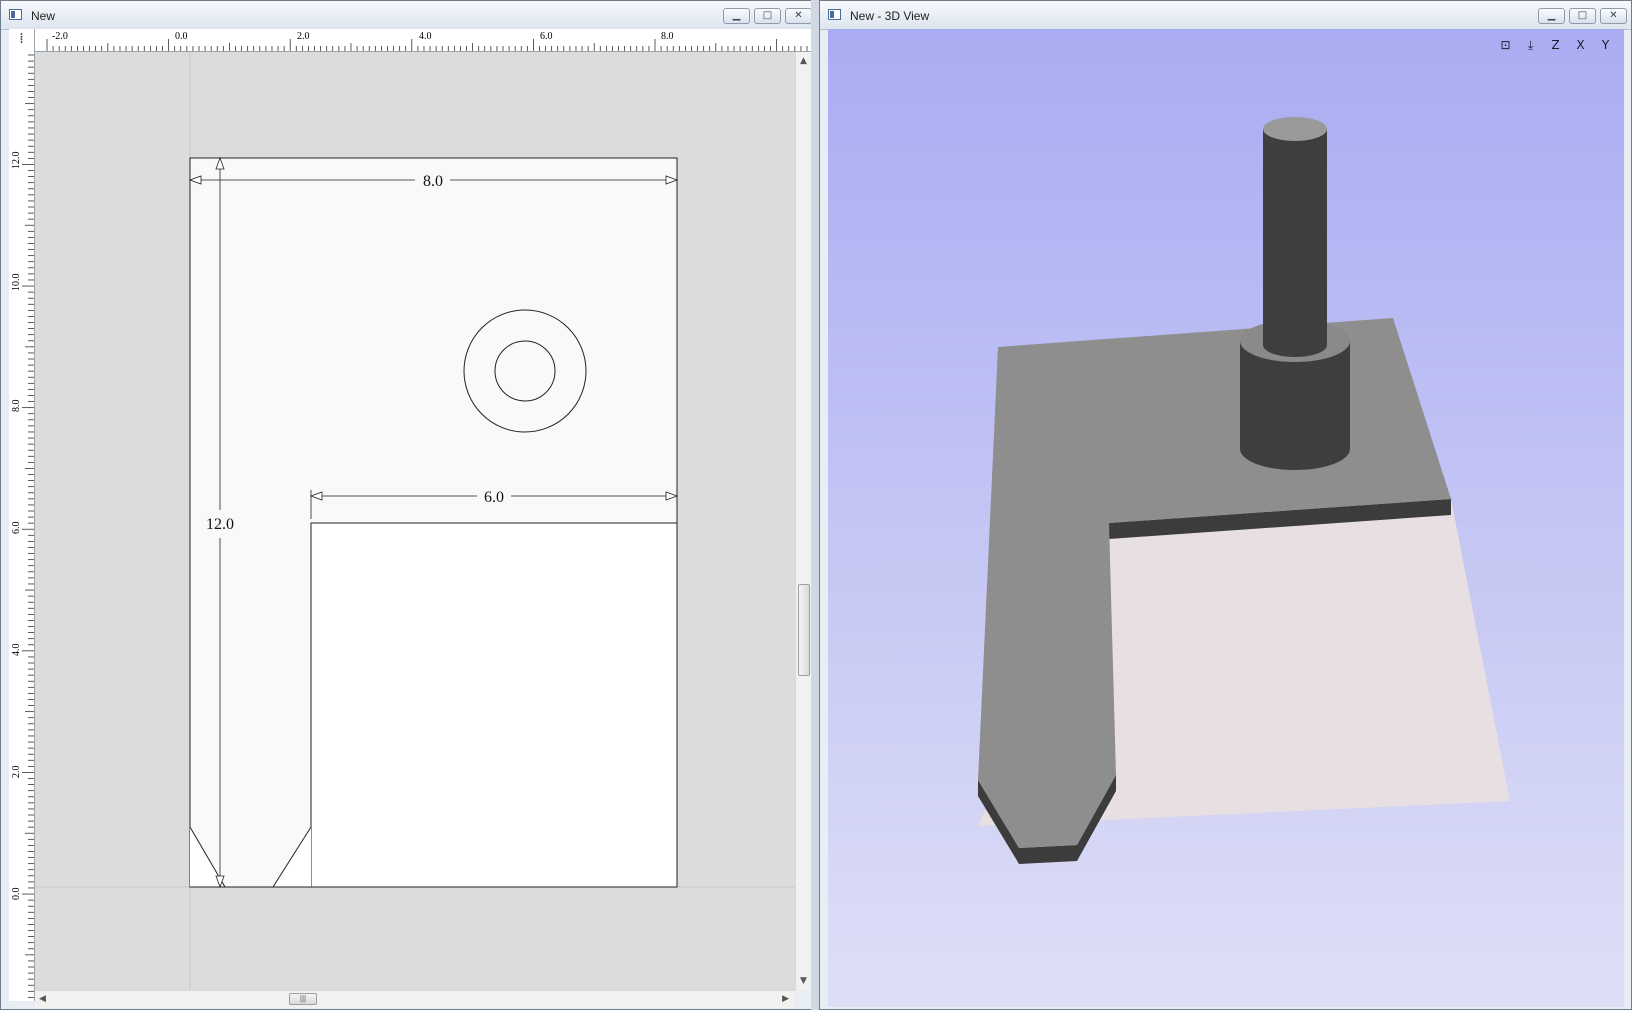  Describe the element at coordinates (16, 528) in the screenshot. I see `ruler-v-label: 6.0` at that location.